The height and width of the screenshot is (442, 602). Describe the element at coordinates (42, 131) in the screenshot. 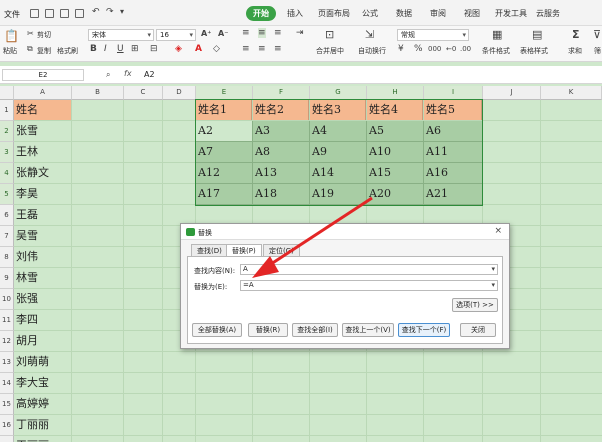

I see `name-cell: 张雪` at that location.